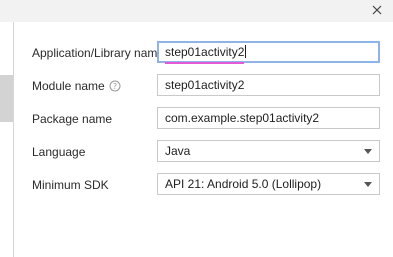 The image size is (393, 257). What do you see at coordinates (268, 85) in the screenshot?
I see `module-name-input: step01activity2` at bounding box center [268, 85].